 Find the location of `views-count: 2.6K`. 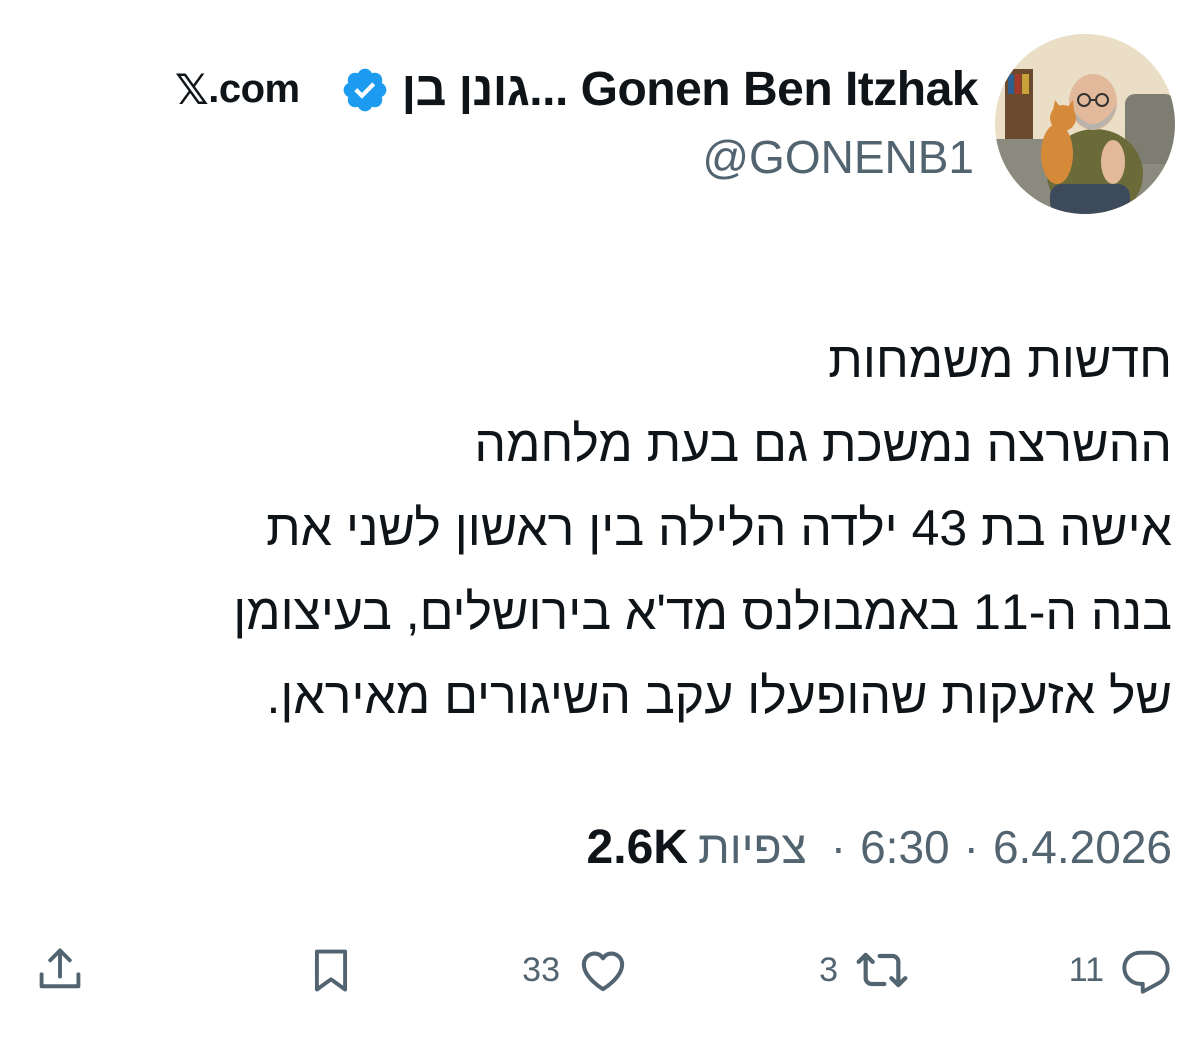

views-count: 2.6K is located at coordinates (637, 847).